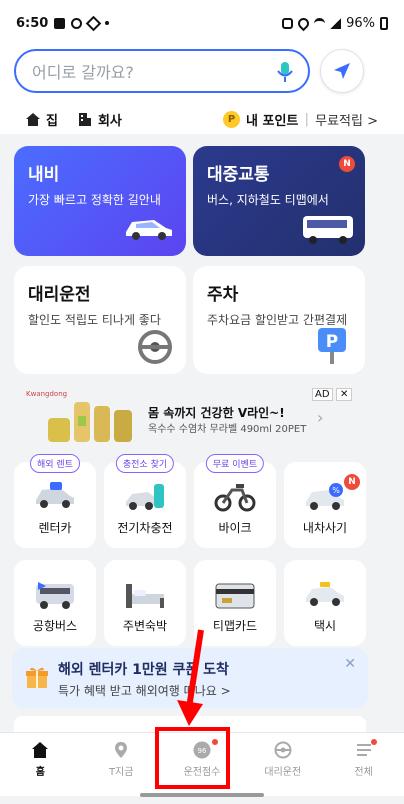 This screenshot has height=804, width=404. I want to click on highlight-box-annotation, so click(192, 758).